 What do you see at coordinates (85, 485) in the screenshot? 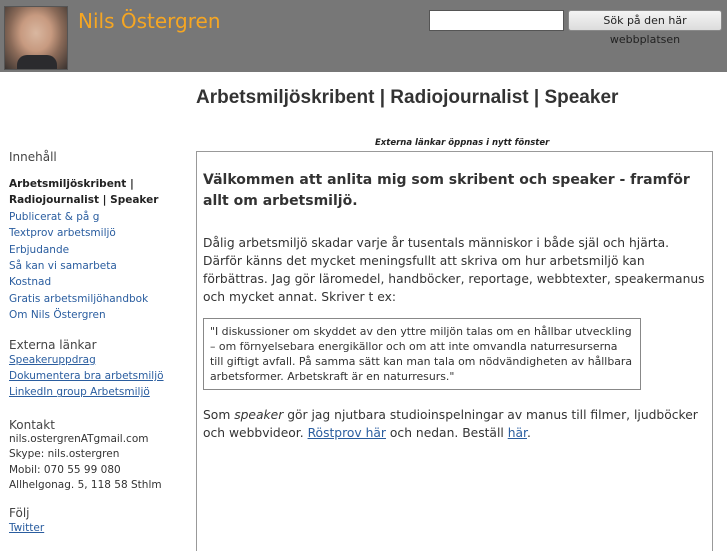
I see `contact-address: Allhelgonag. 5, 118 58 Sthlm` at bounding box center [85, 485].